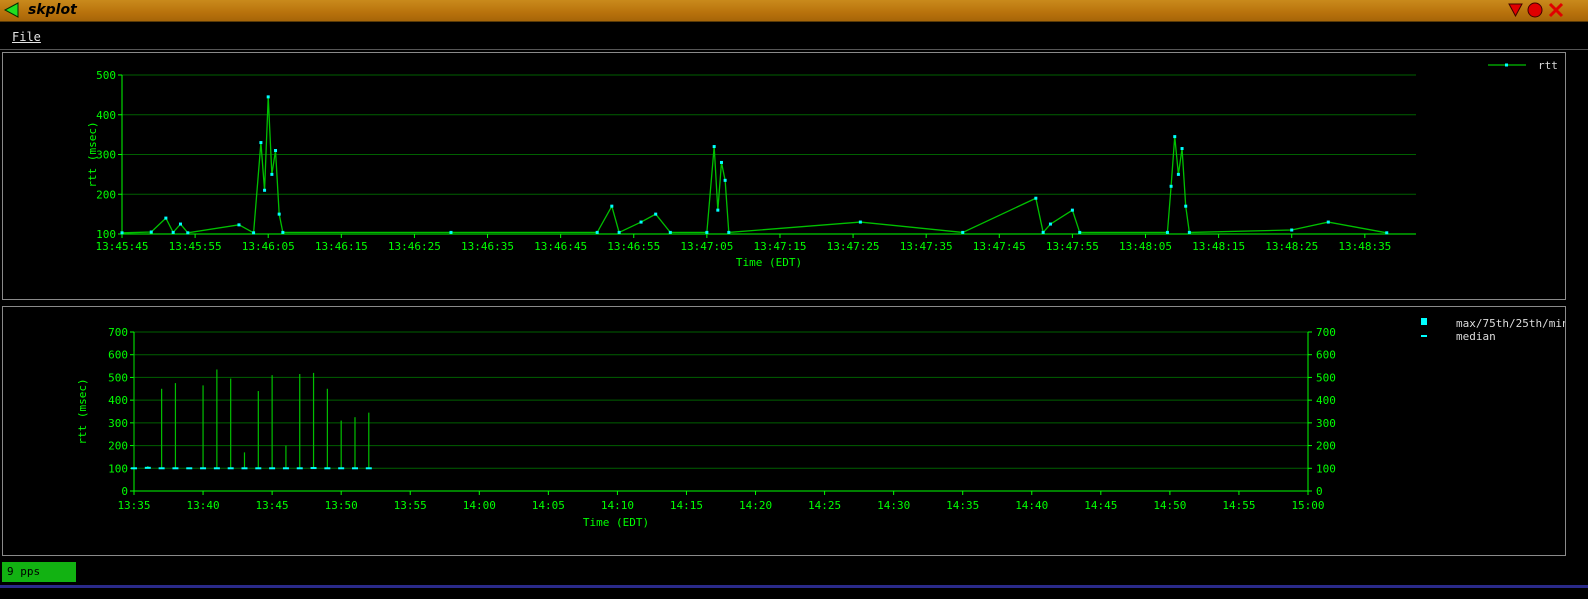 Image resolution: width=1588 pixels, height=599 pixels. What do you see at coordinates (122, 246) in the screenshot?
I see `x-tick-label: 13:45:45` at bounding box center [122, 246].